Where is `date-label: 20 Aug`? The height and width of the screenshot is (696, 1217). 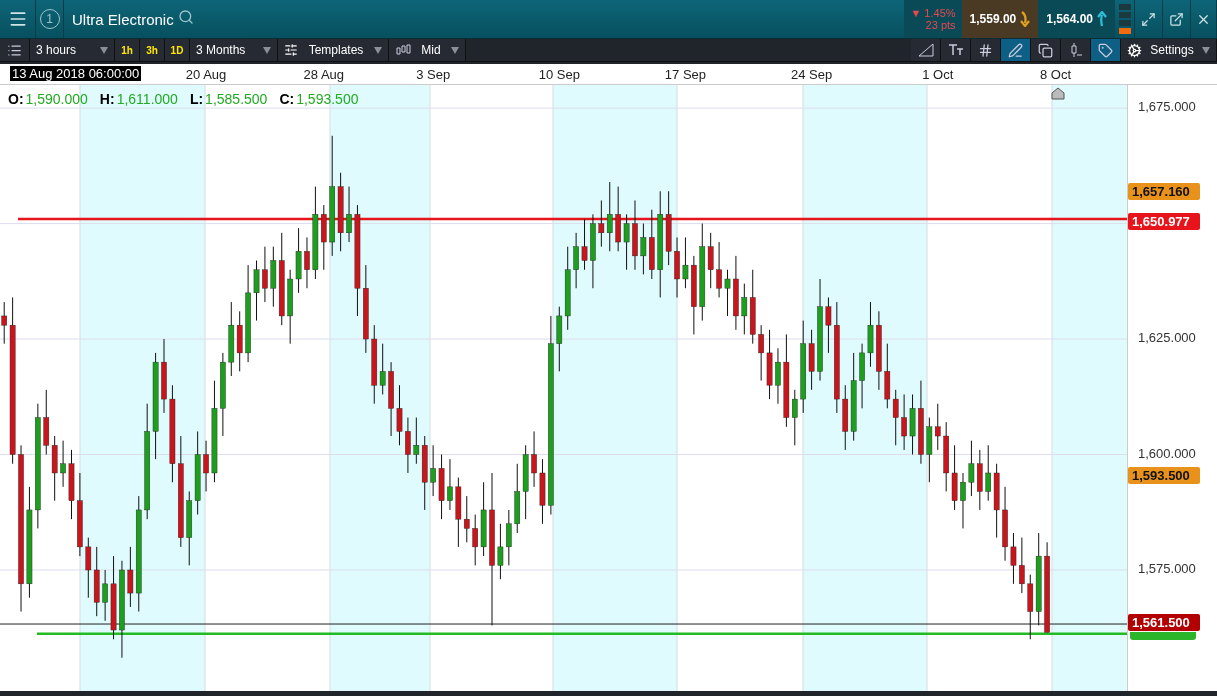
date-label: 20 Aug is located at coordinates (206, 74).